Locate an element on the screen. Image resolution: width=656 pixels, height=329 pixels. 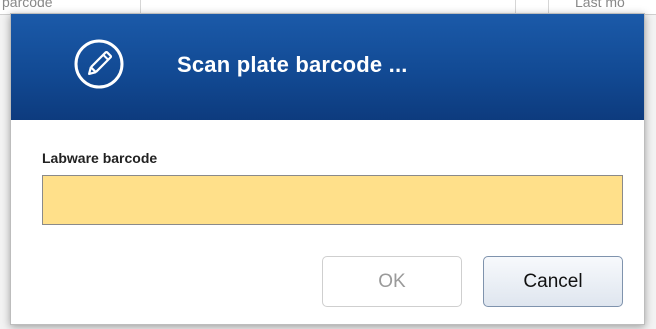
ok-button: OK is located at coordinates (392, 281).